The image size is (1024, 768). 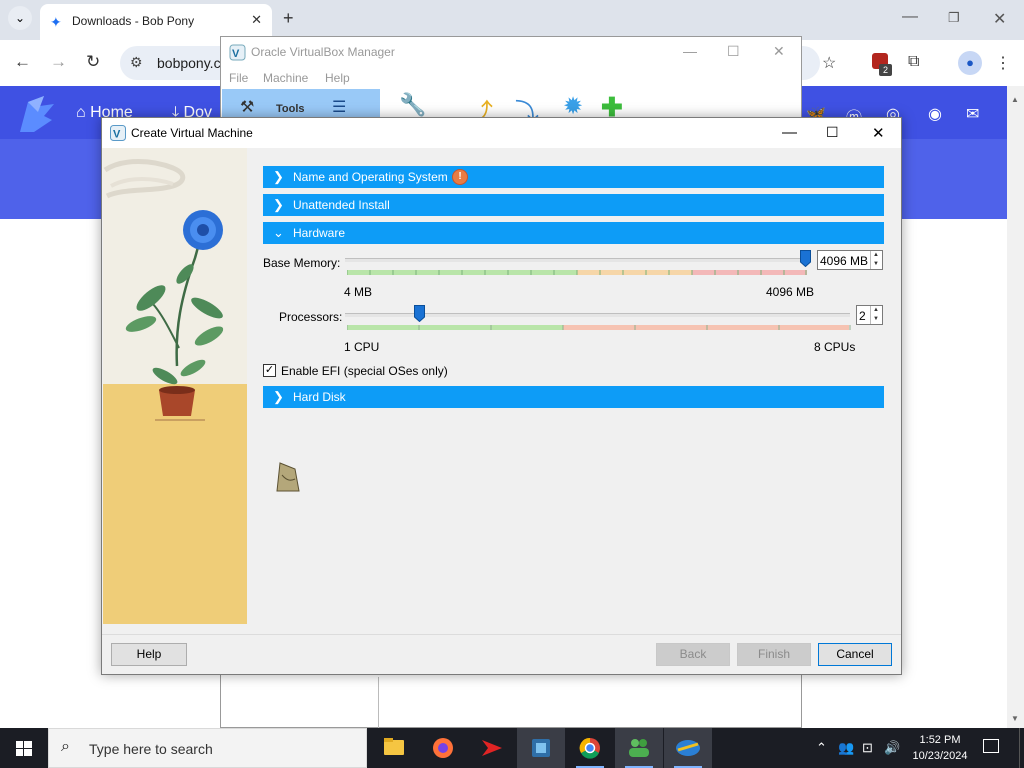 I want to click on enable-efi-label: Enable EFI (special OSes only), so click(x=364, y=371).